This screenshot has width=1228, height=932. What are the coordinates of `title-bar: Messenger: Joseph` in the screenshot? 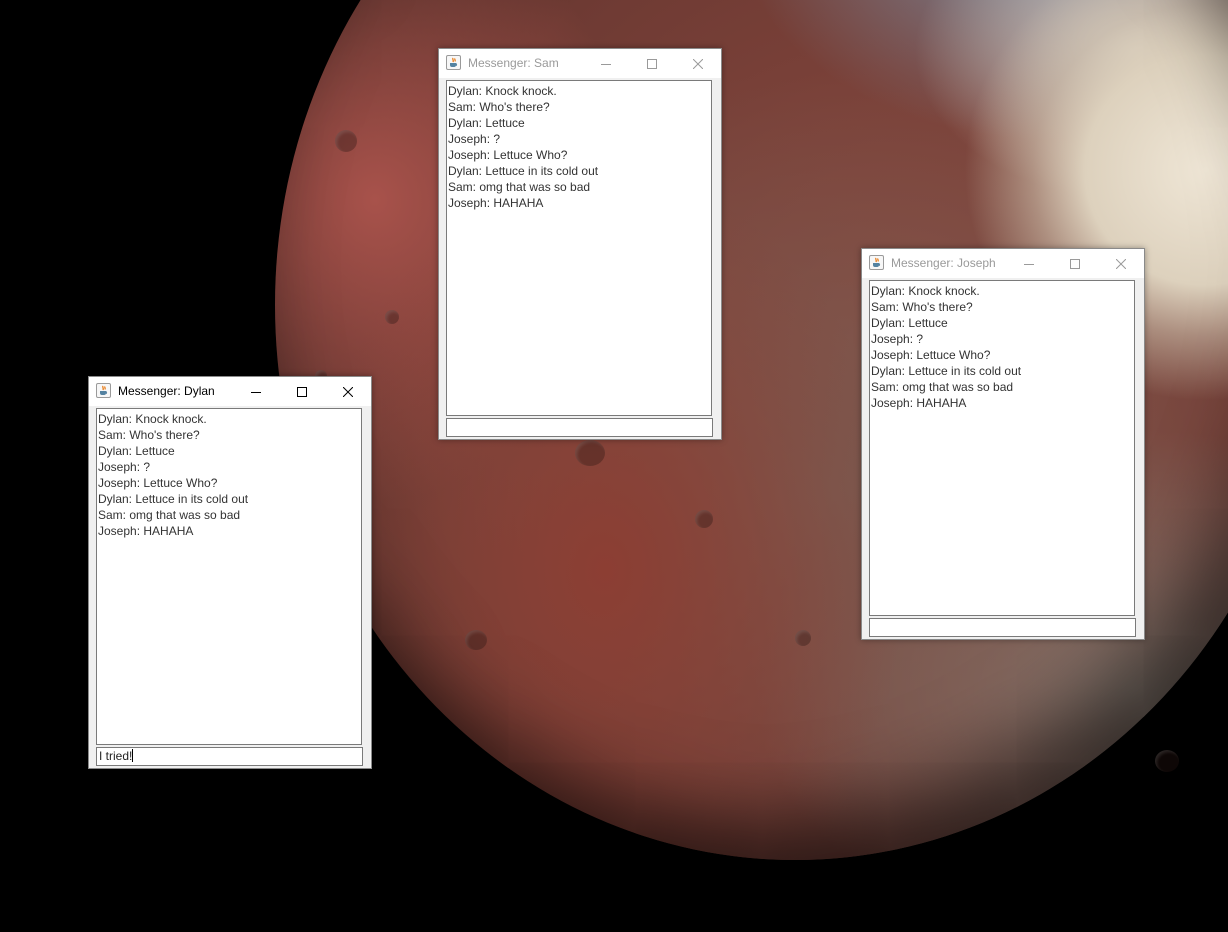 It's located at (1003, 263).